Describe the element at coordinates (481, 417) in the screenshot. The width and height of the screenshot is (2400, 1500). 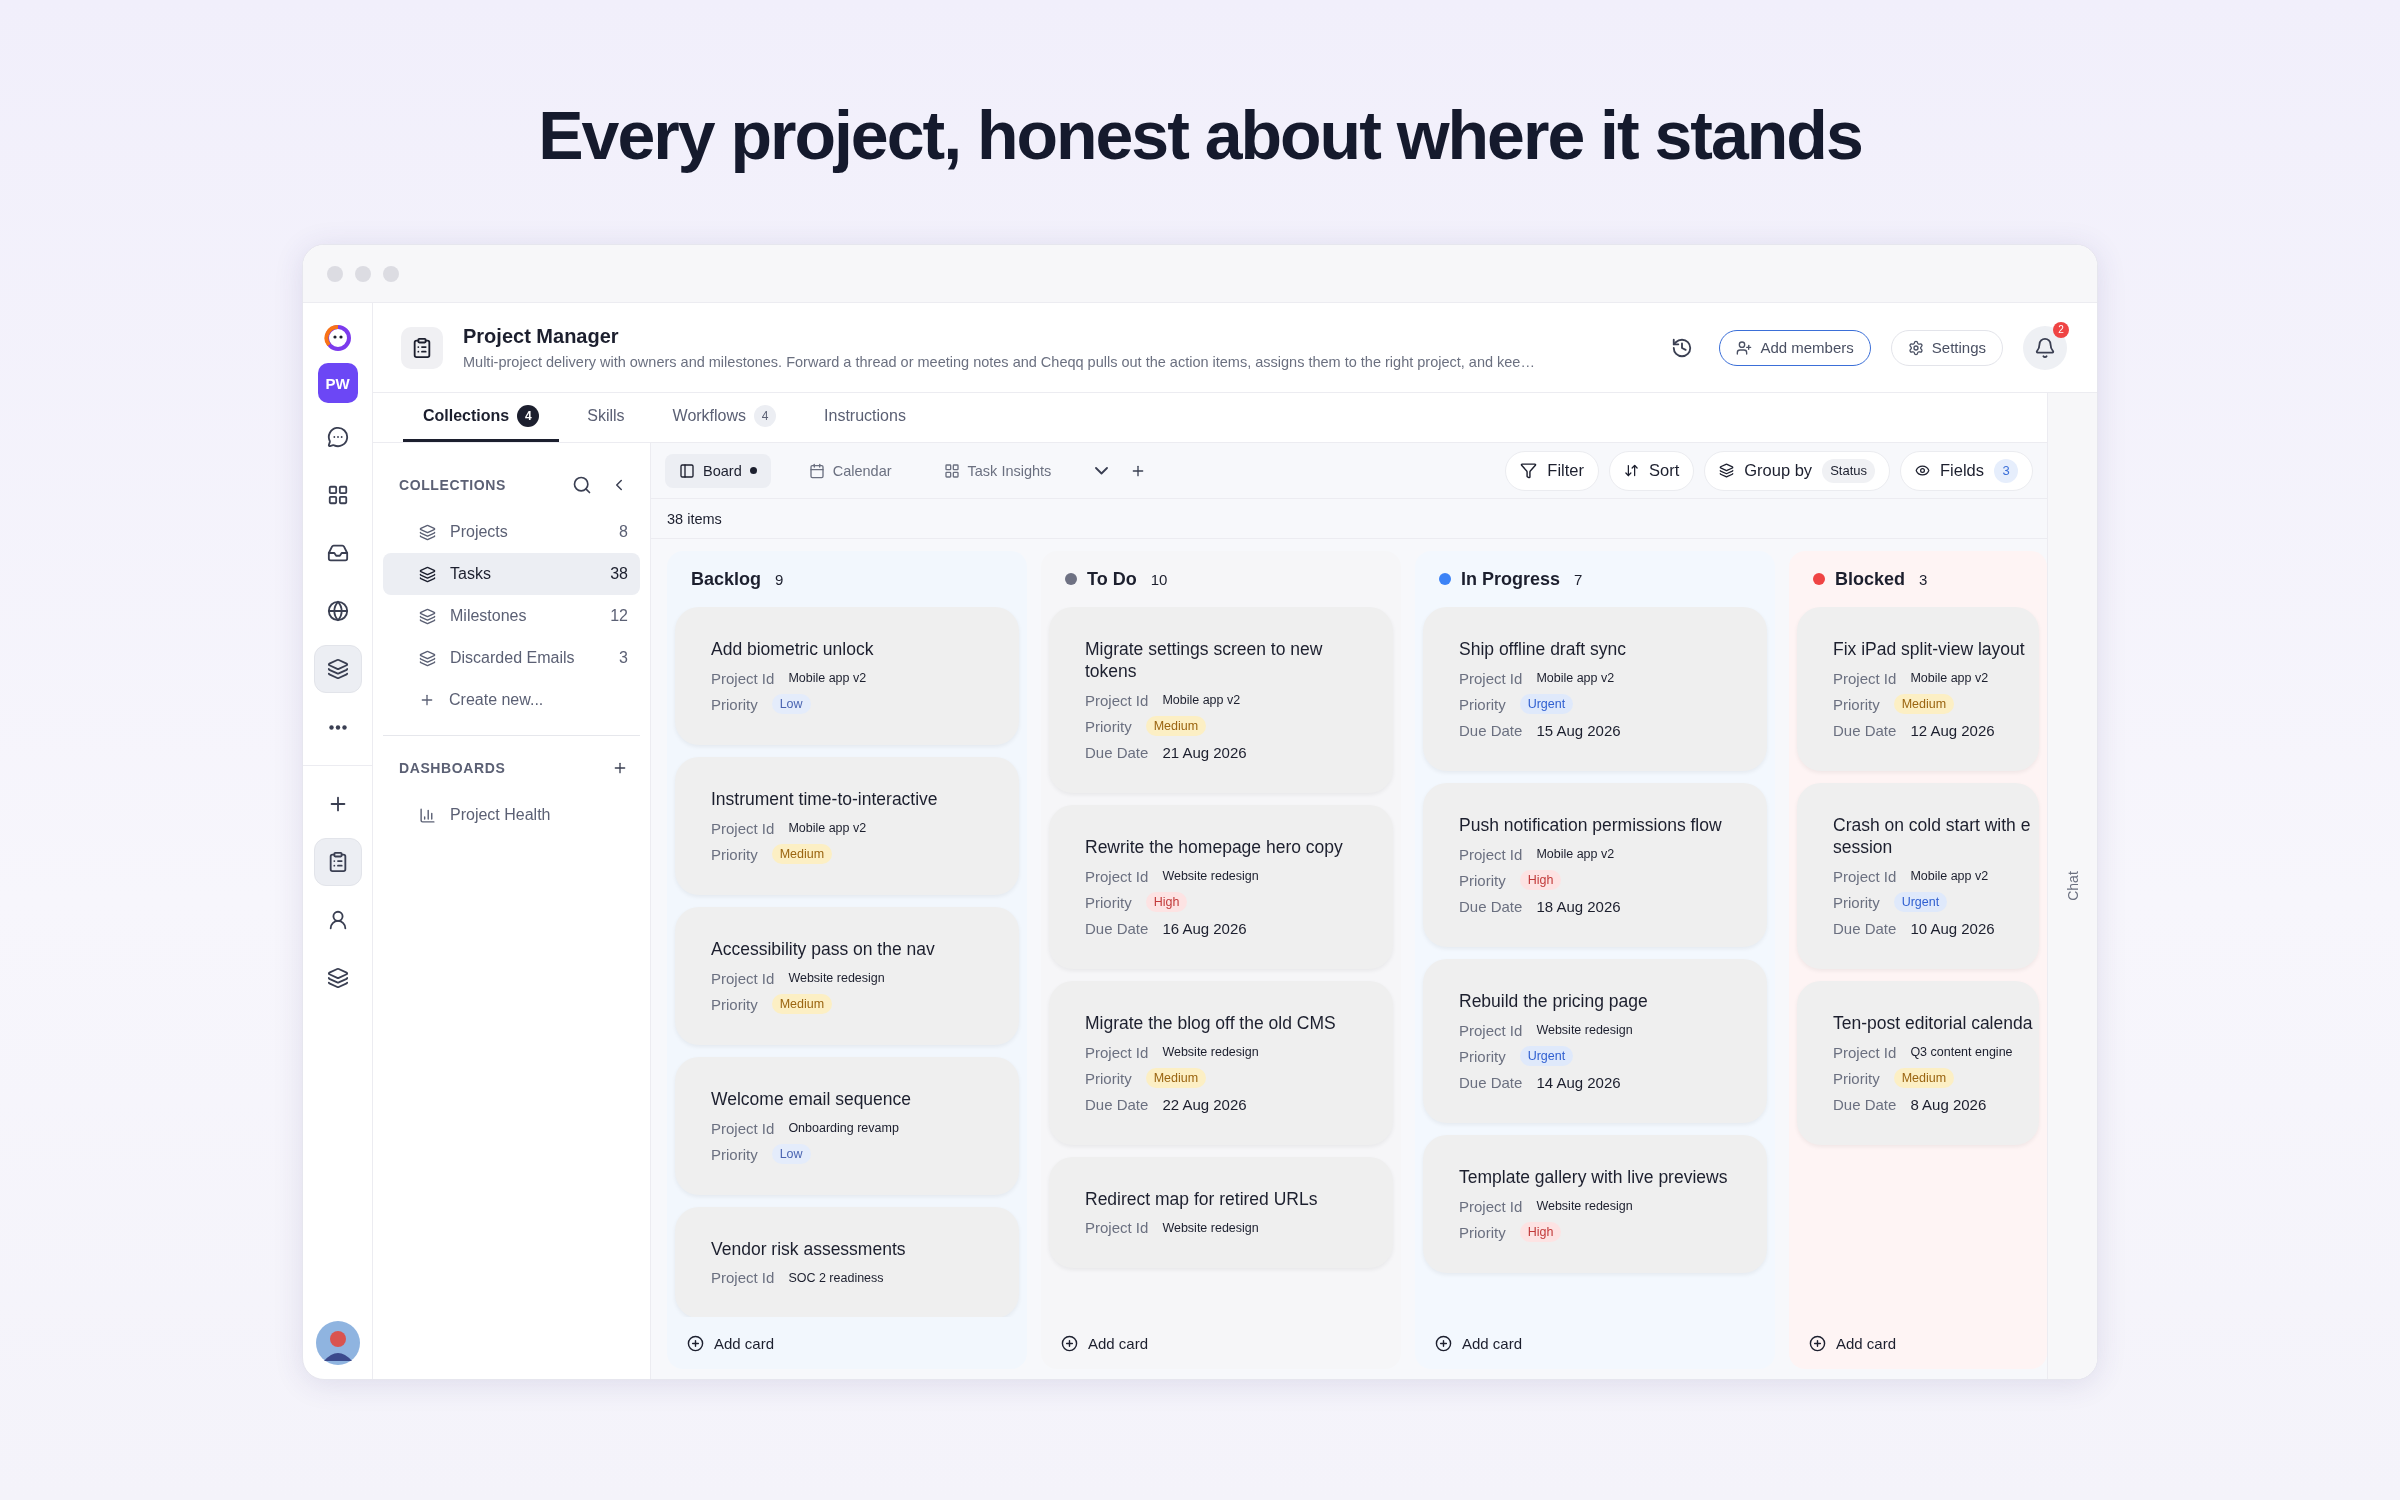
I see `tab: Collections 4` at that location.